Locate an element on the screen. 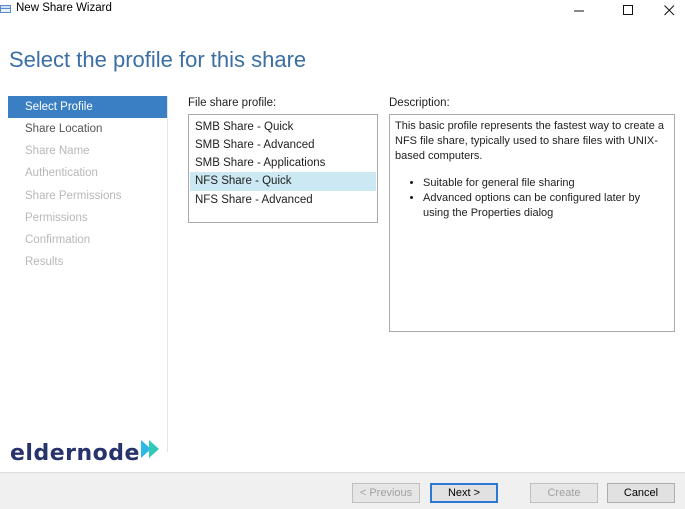  nav-divider is located at coordinates (167, 274).